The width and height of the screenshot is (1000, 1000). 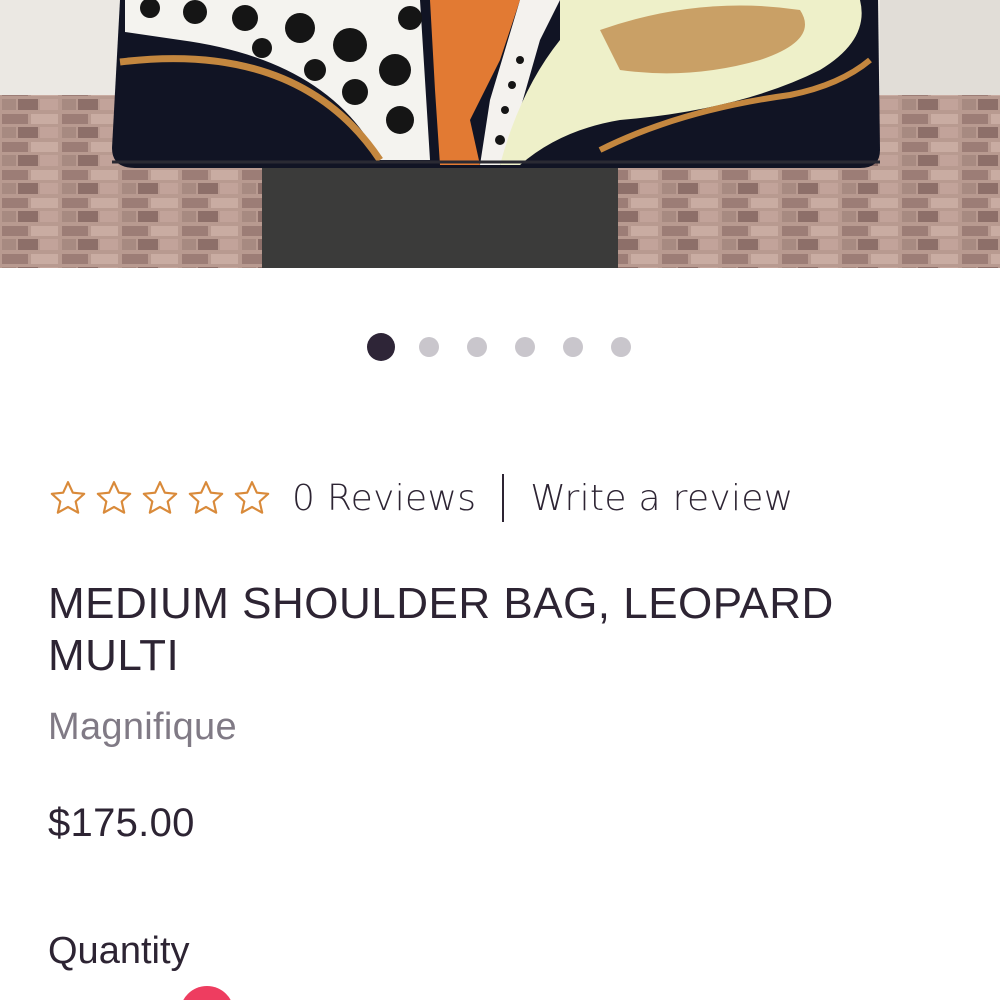 What do you see at coordinates (119, 951) in the screenshot?
I see `quantity-label: Quantity` at bounding box center [119, 951].